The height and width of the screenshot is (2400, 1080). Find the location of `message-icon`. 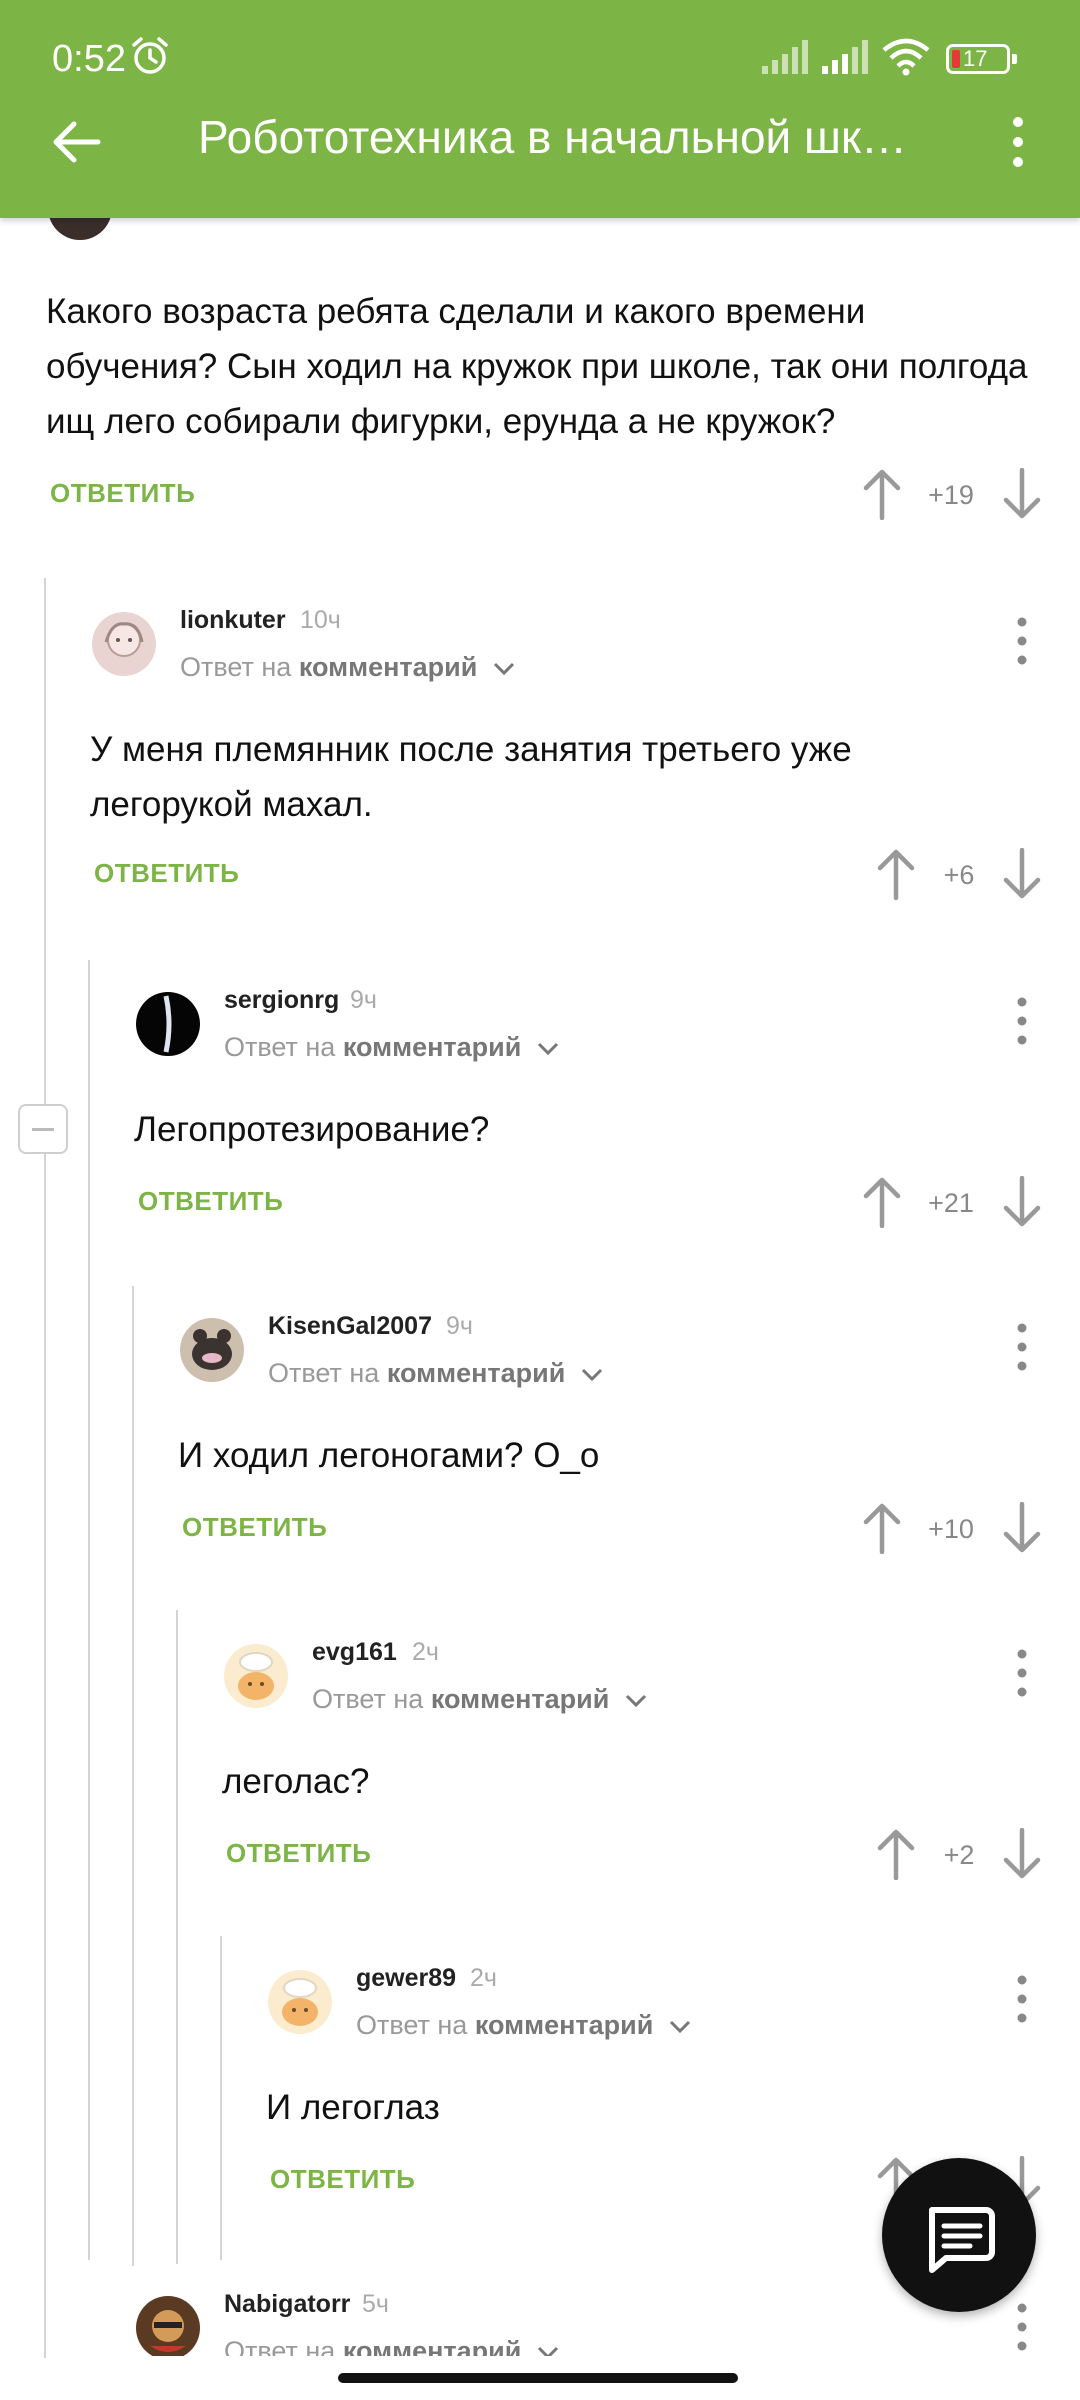

message-icon is located at coordinates (962, 2240).